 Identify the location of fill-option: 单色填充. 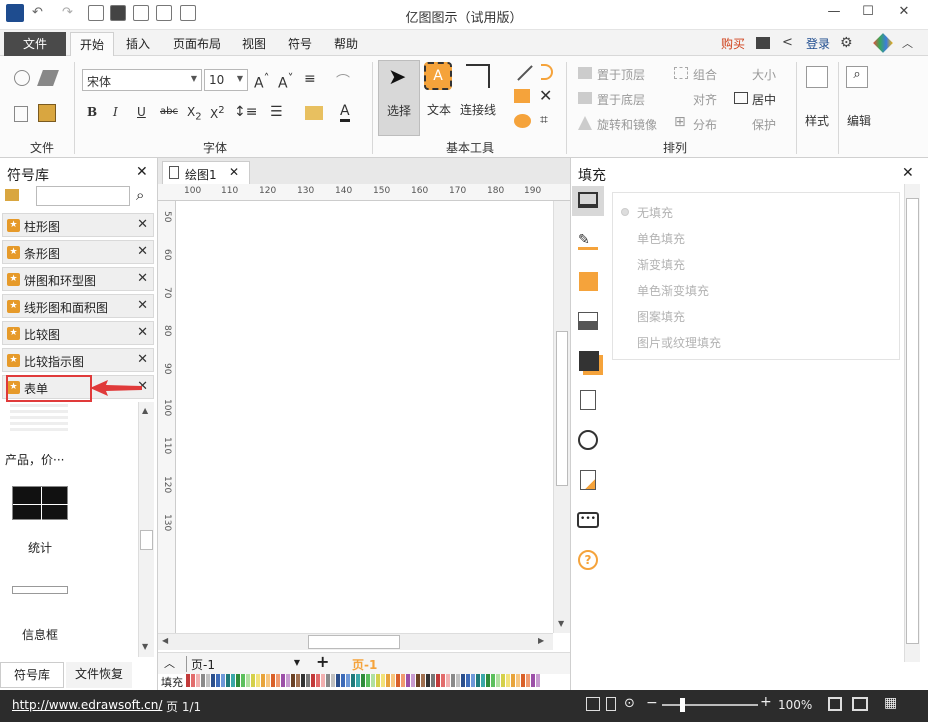
(661, 238).